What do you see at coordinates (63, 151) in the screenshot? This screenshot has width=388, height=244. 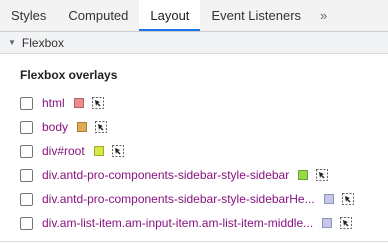 I see `overlay-node-label: div#root` at bounding box center [63, 151].